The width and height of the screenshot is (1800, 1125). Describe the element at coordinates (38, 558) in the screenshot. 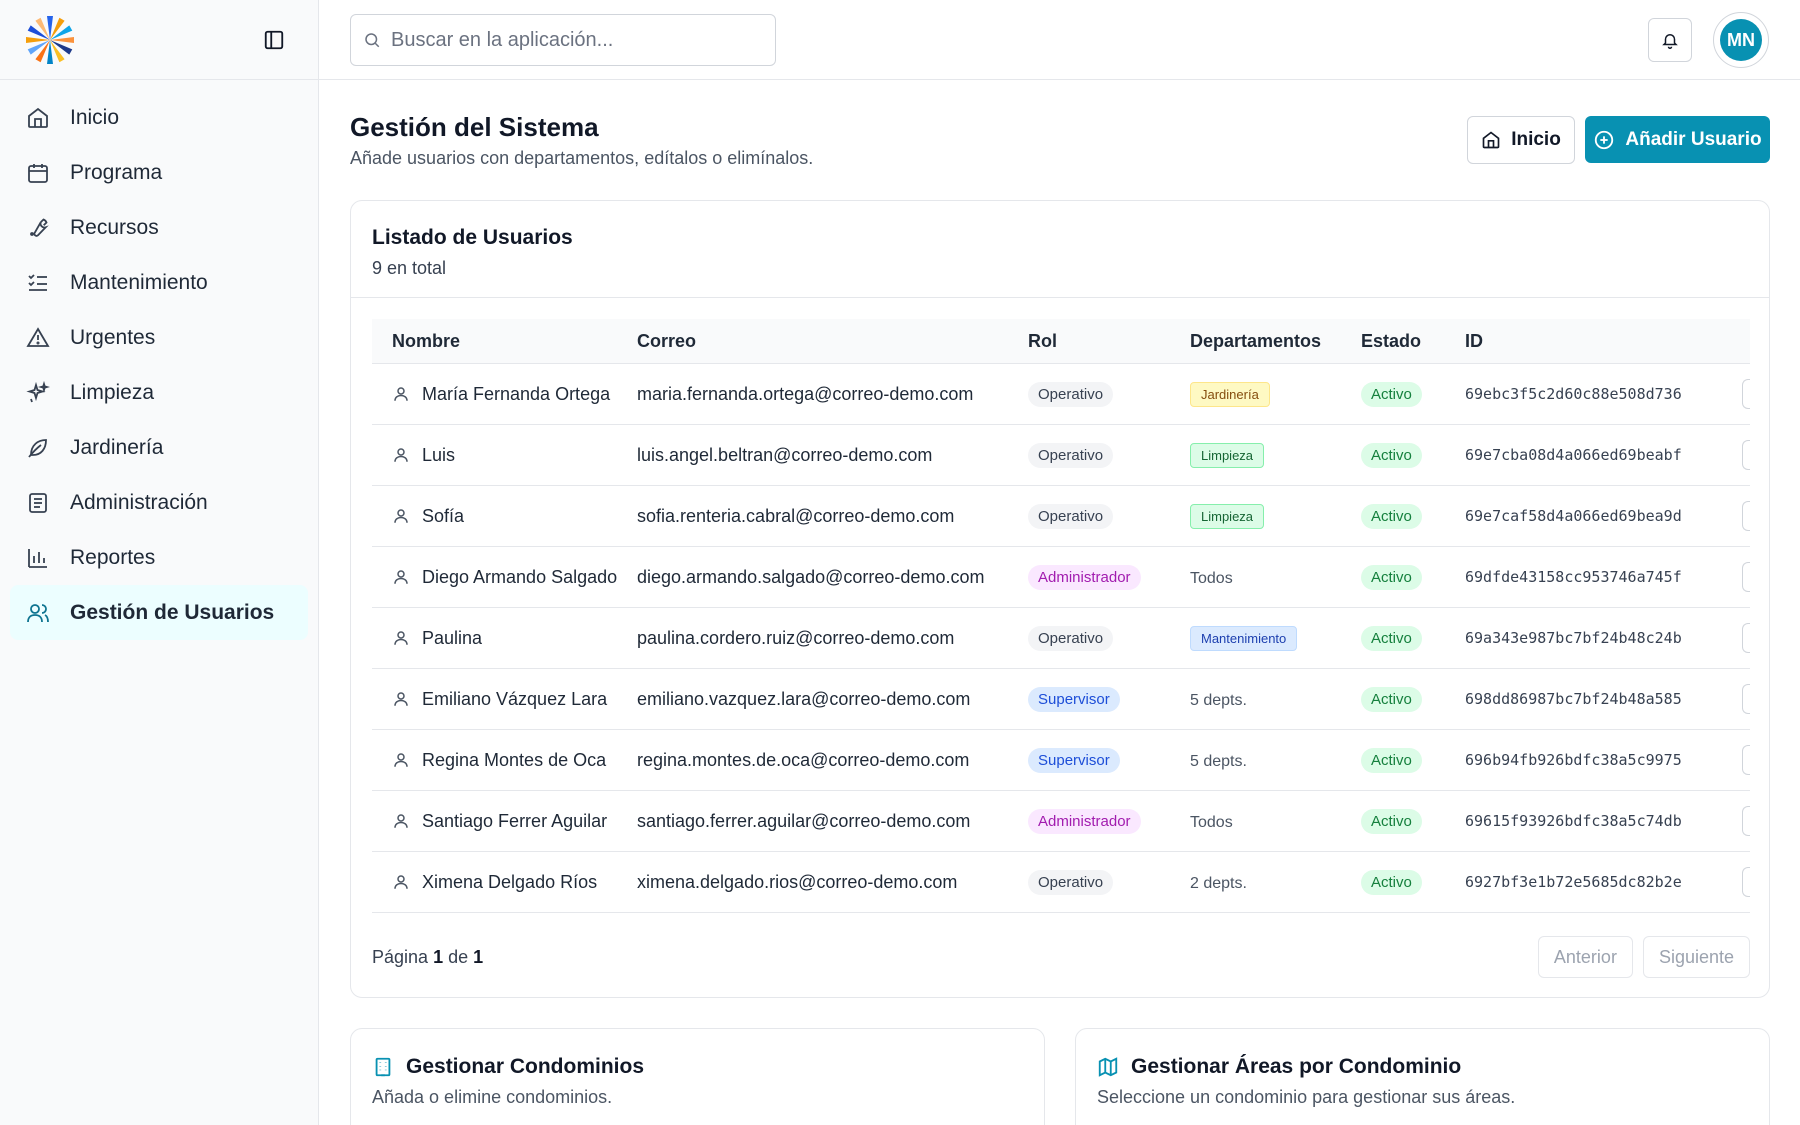

I see `bar-chart-icon` at that location.